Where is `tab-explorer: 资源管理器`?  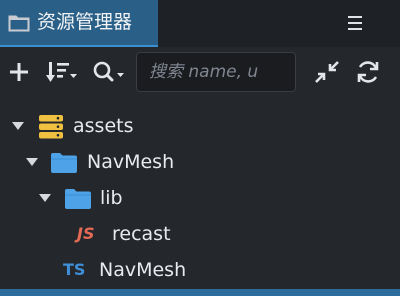 tab-explorer: 资源管理器 is located at coordinates (79, 23).